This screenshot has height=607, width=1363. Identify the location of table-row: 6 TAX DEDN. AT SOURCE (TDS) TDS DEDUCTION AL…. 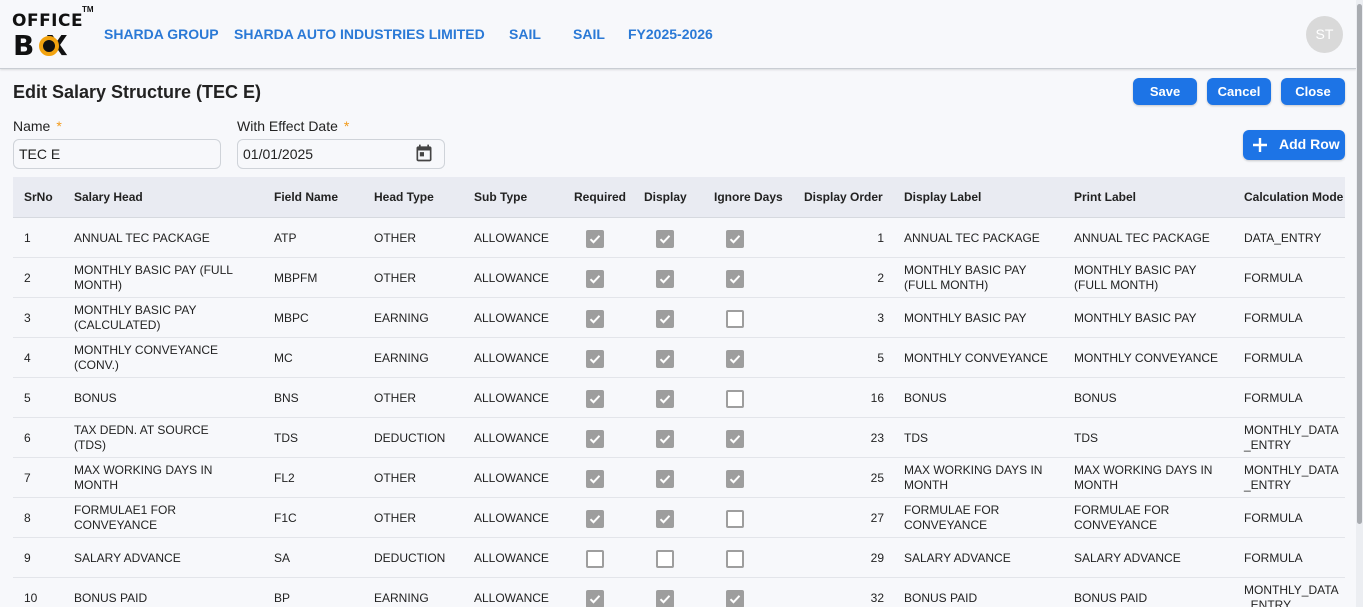
(679, 438).